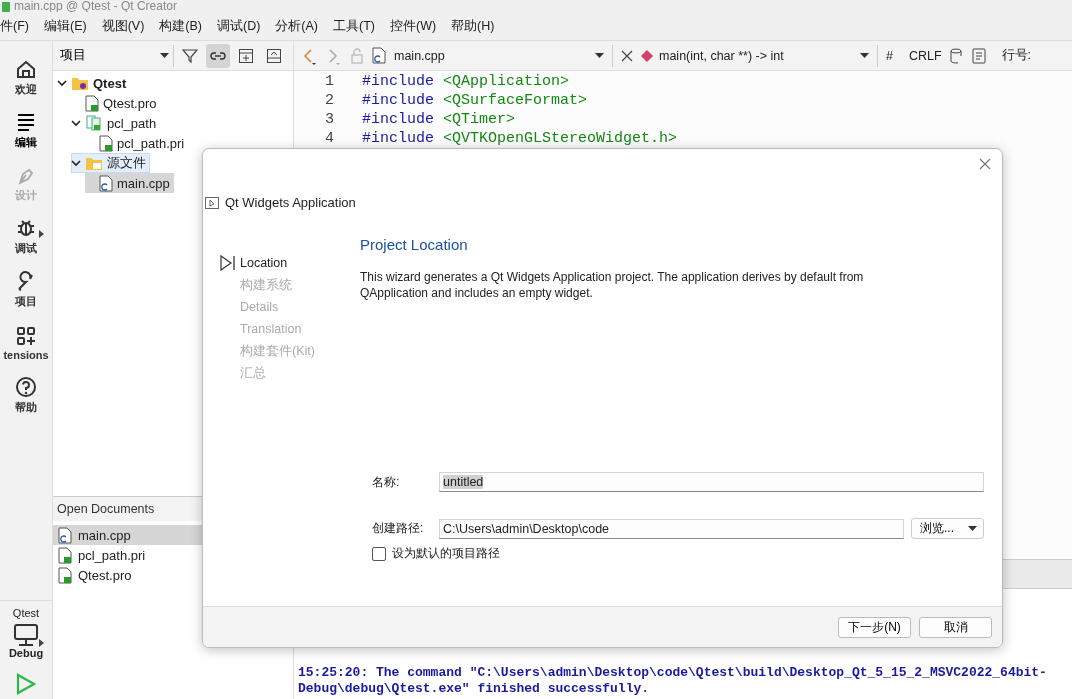  I want to click on tree-item: pcl_path, so click(116, 123).